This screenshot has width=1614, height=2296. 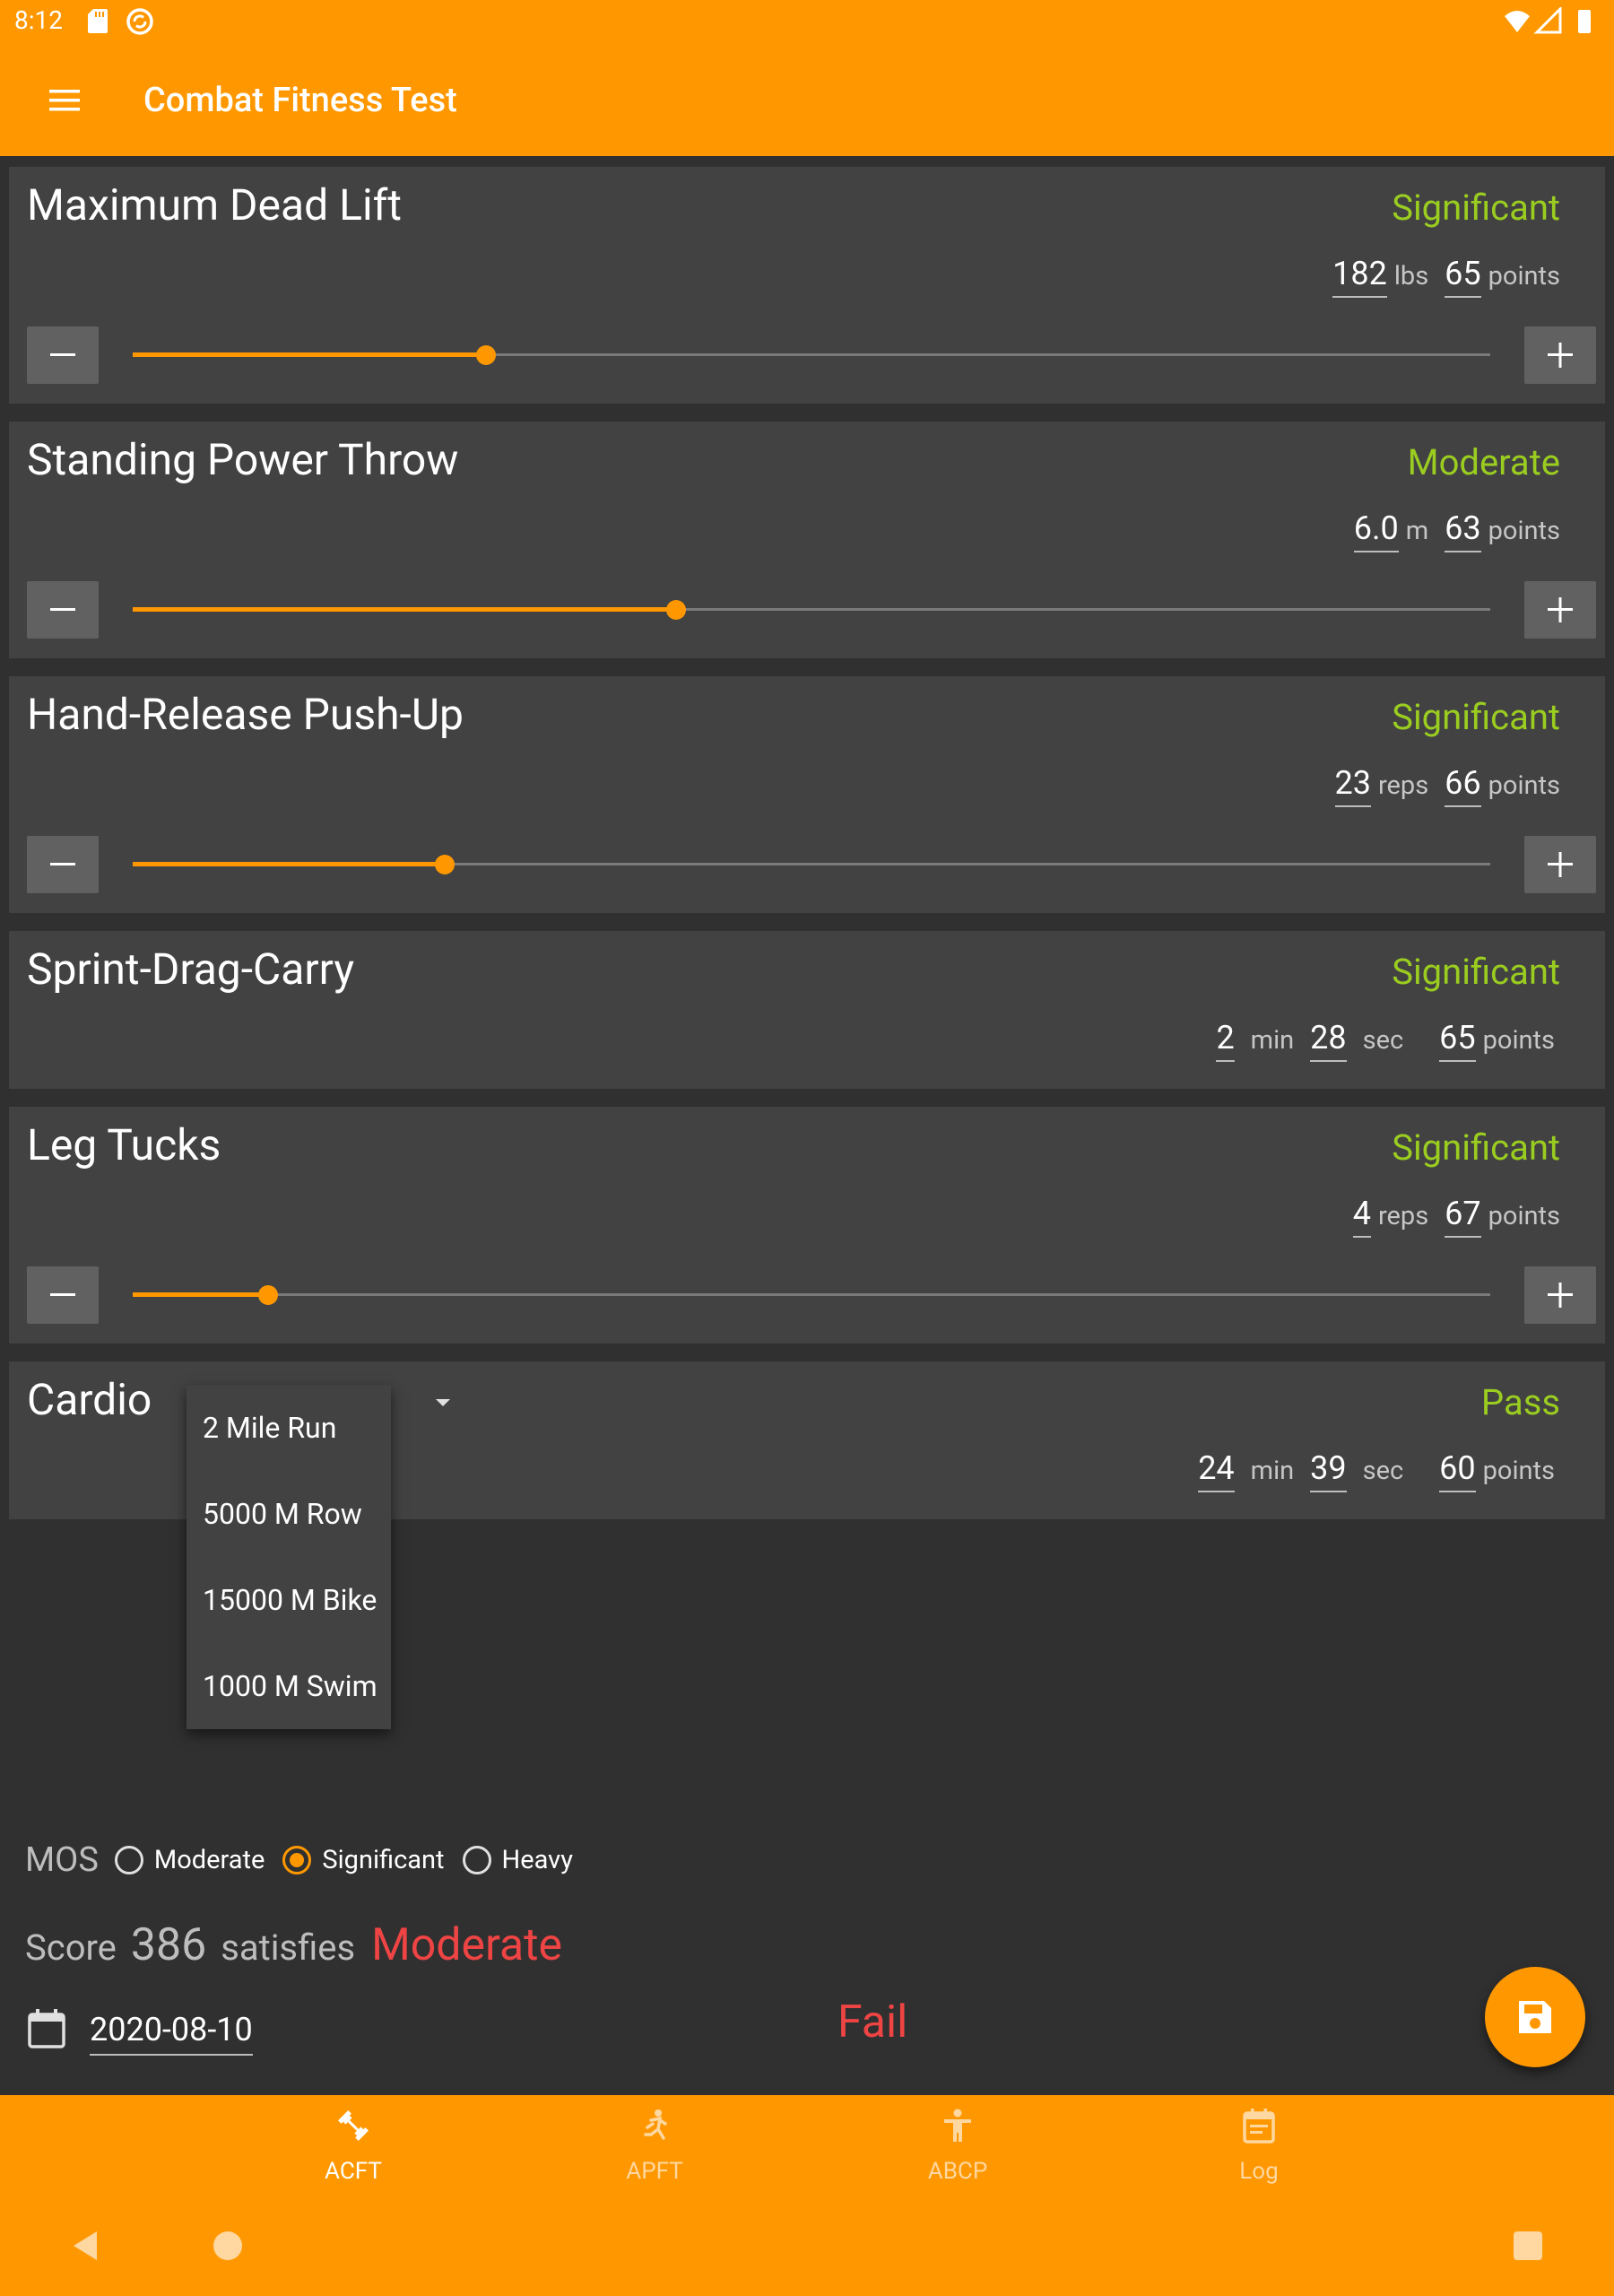 What do you see at coordinates (1463, 530) in the screenshot?
I see `points-input: 63` at bounding box center [1463, 530].